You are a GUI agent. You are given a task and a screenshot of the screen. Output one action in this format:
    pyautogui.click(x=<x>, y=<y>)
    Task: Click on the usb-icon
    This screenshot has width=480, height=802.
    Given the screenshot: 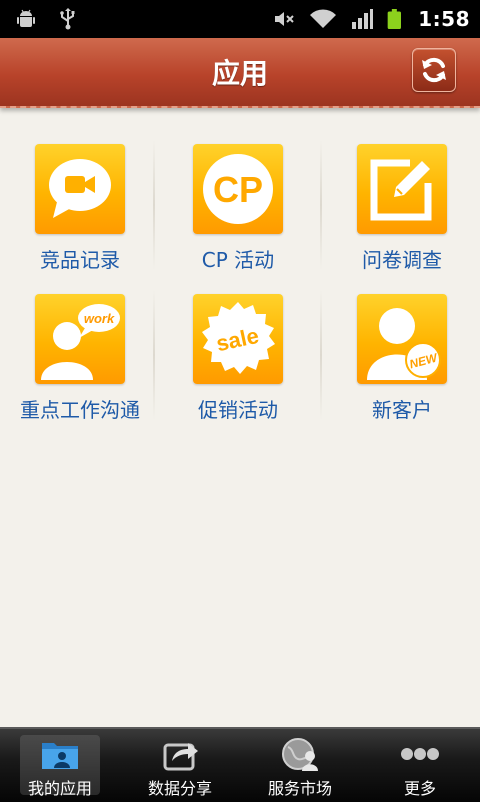 What is the action you would take?
    pyautogui.click(x=67, y=19)
    